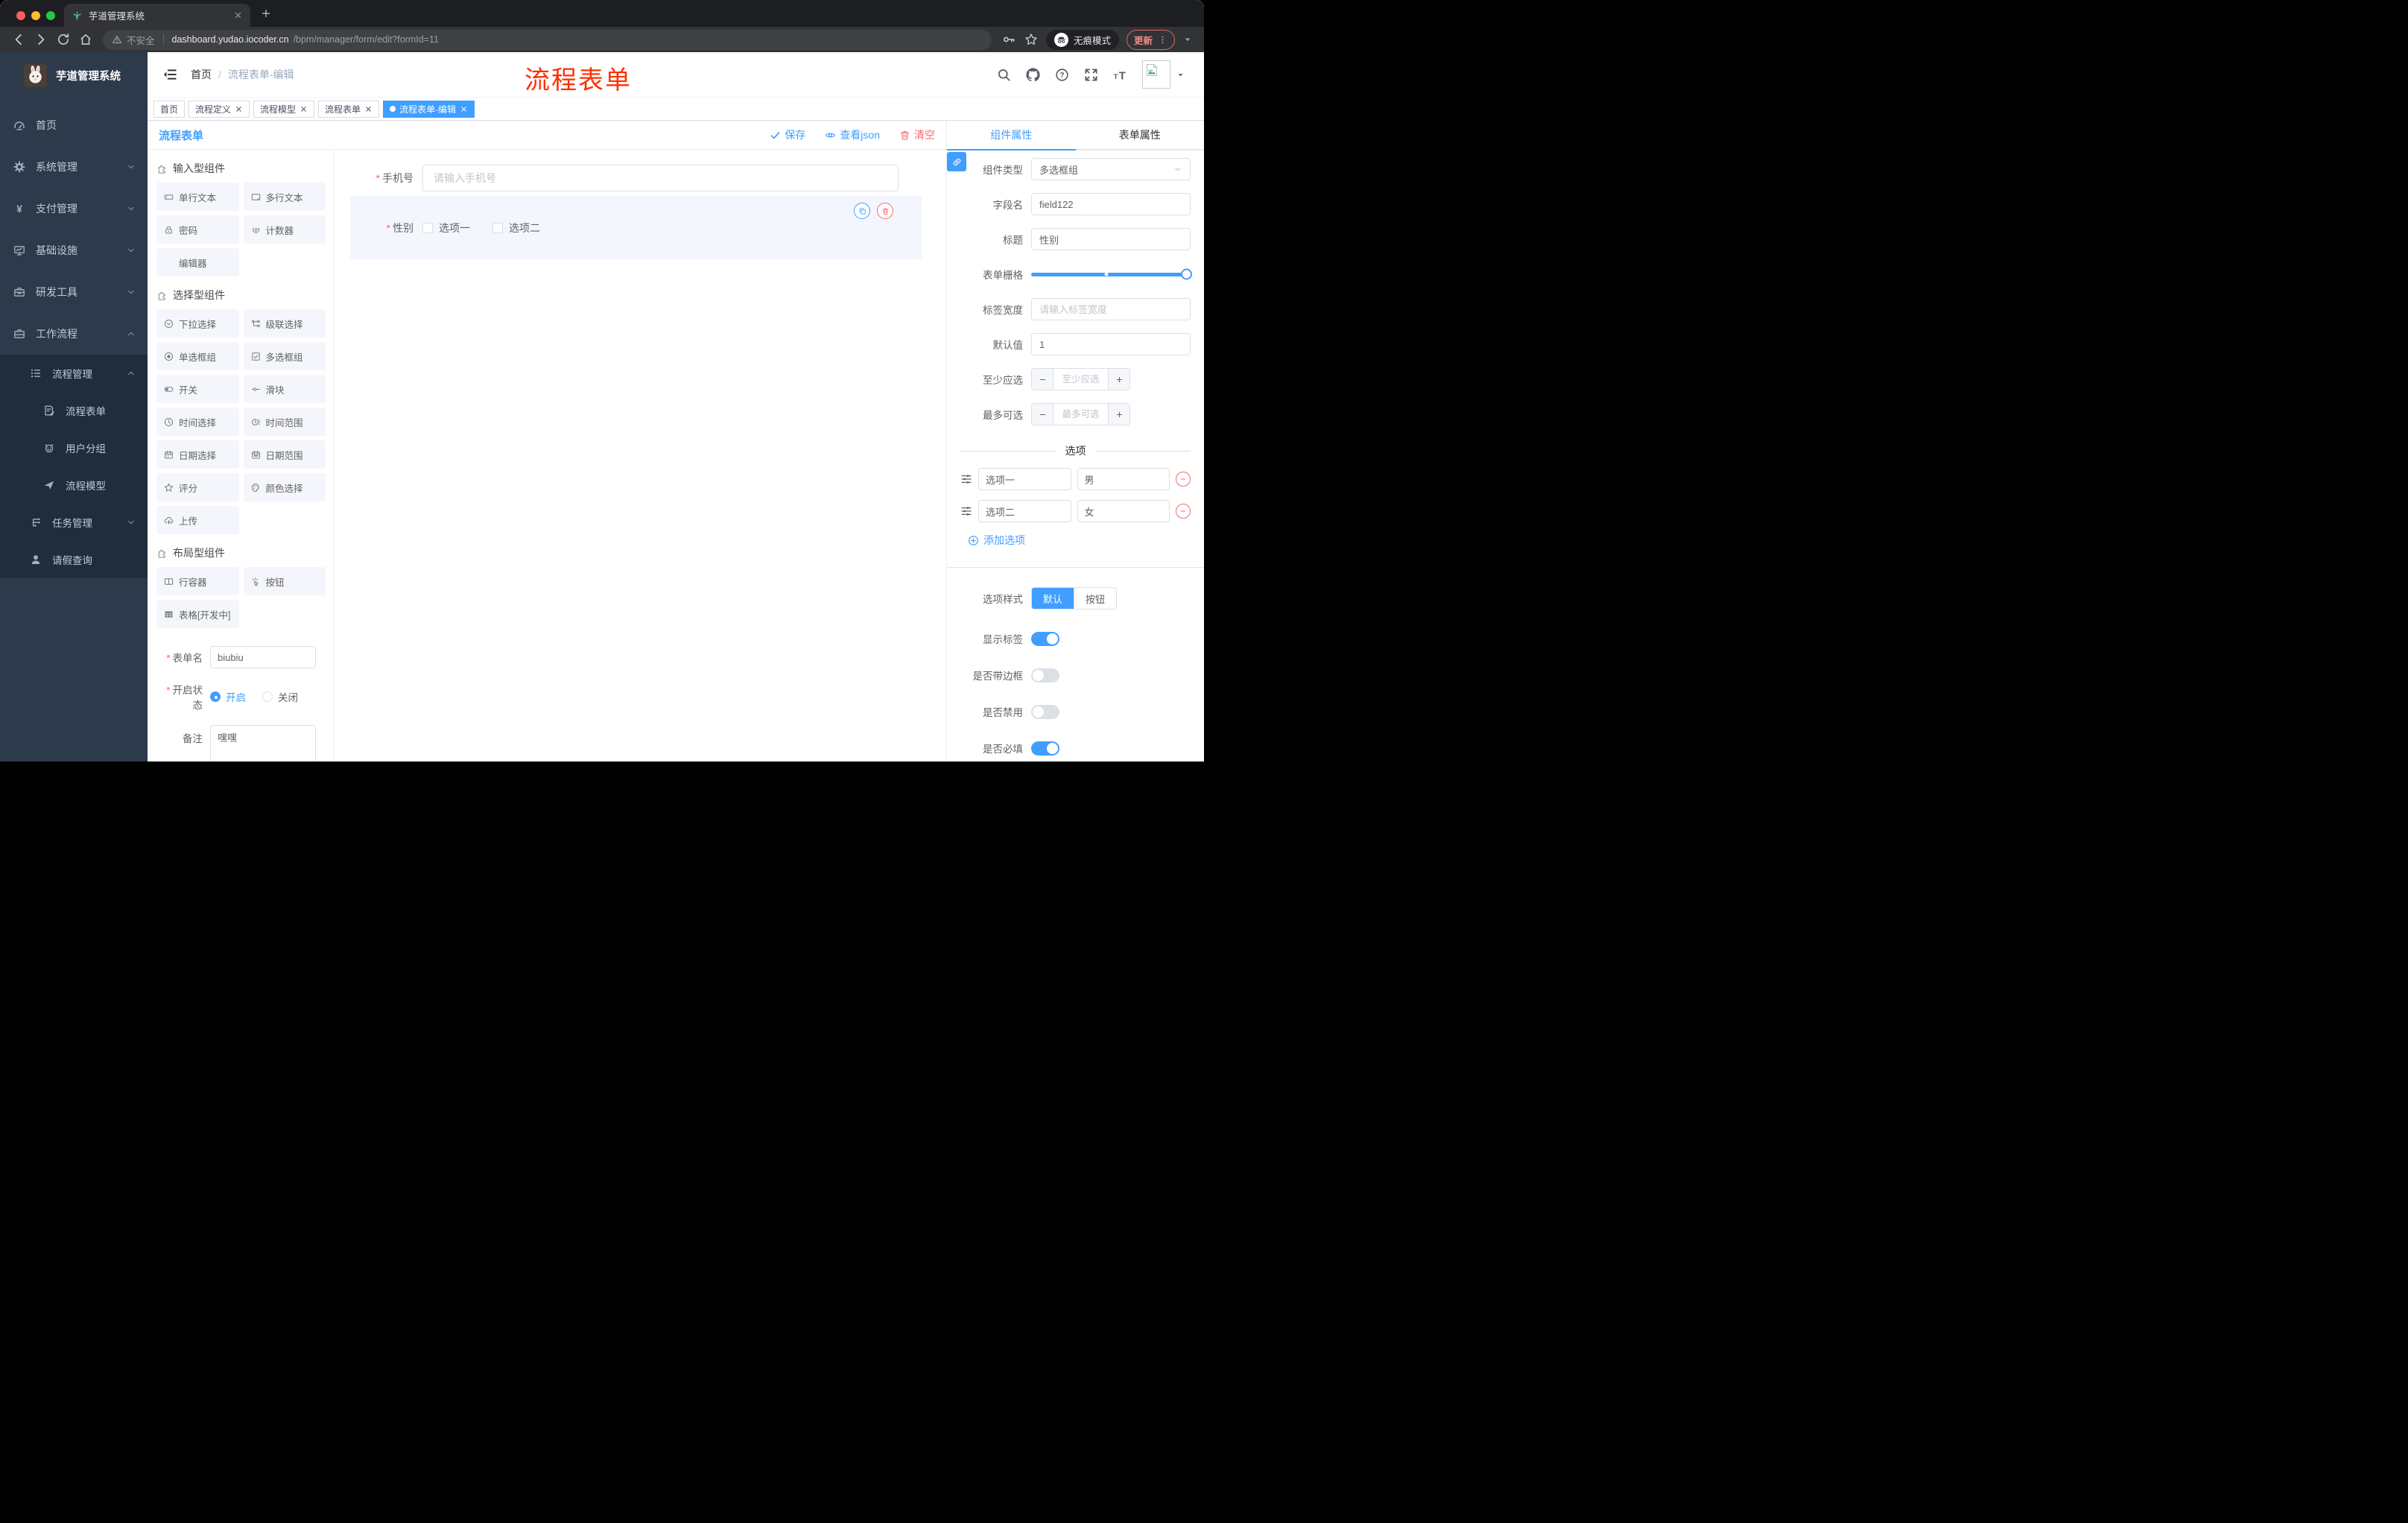 This screenshot has width=2408, height=1523. What do you see at coordinates (284, 487) in the screenshot?
I see `palette-item: 颜色选择` at bounding box center [284, 487].